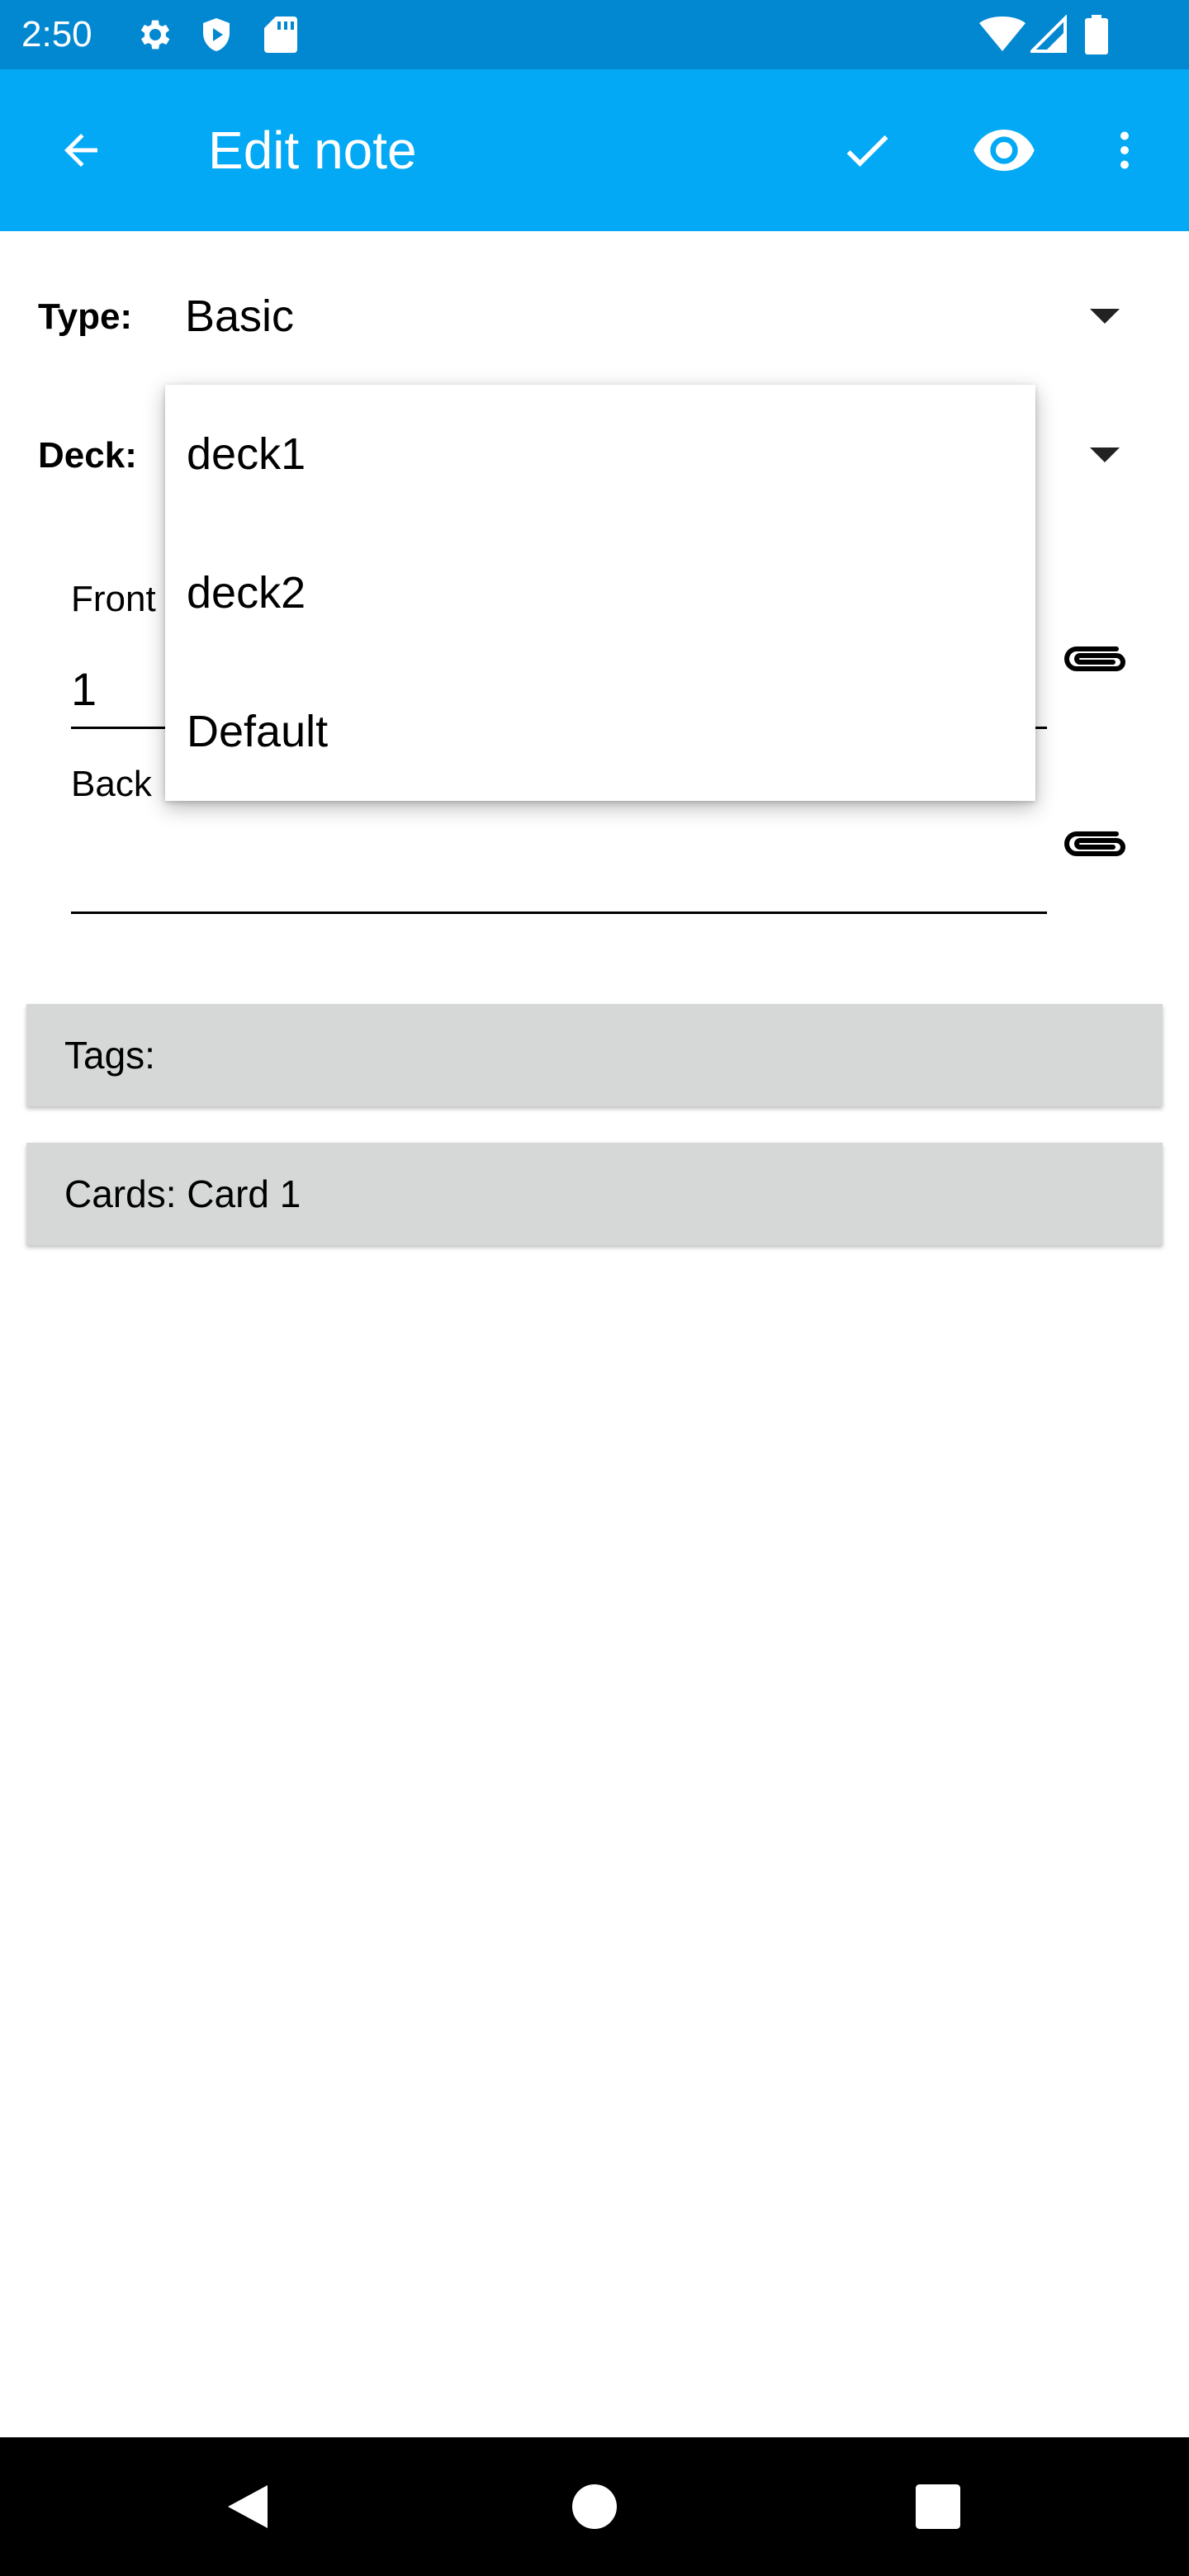  Describe the element at coordinates (867, 150) in the screenshot. I see `check-icon` at that location.